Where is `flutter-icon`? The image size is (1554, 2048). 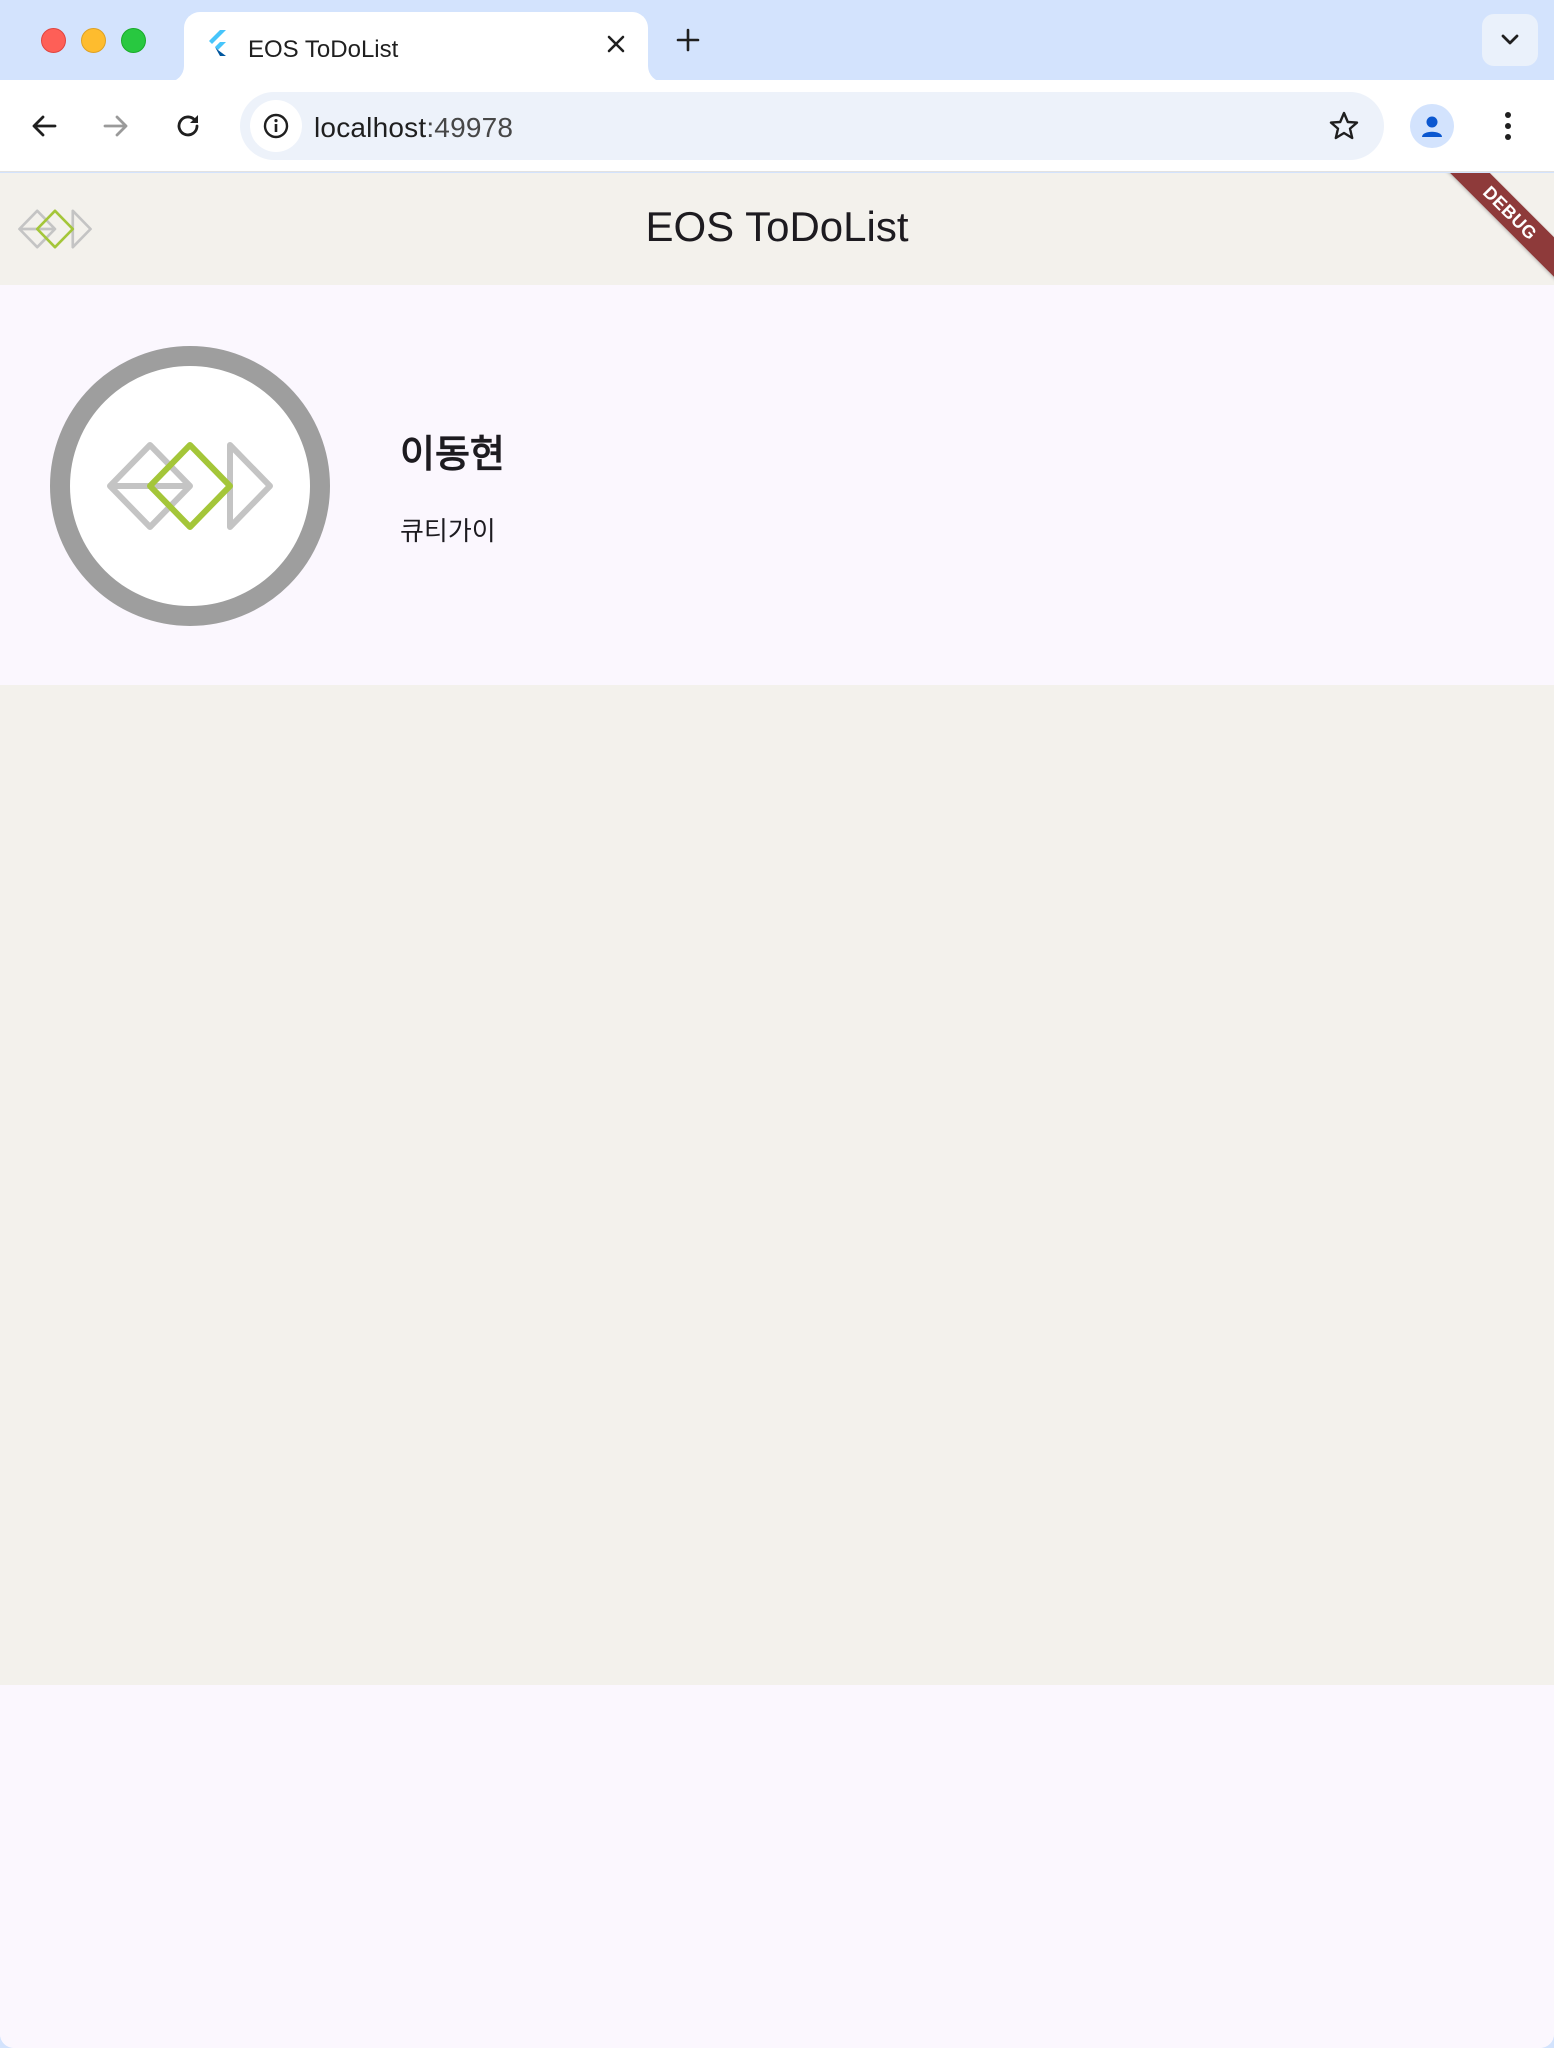
flutter-icon is located at coordinates (217, 43).